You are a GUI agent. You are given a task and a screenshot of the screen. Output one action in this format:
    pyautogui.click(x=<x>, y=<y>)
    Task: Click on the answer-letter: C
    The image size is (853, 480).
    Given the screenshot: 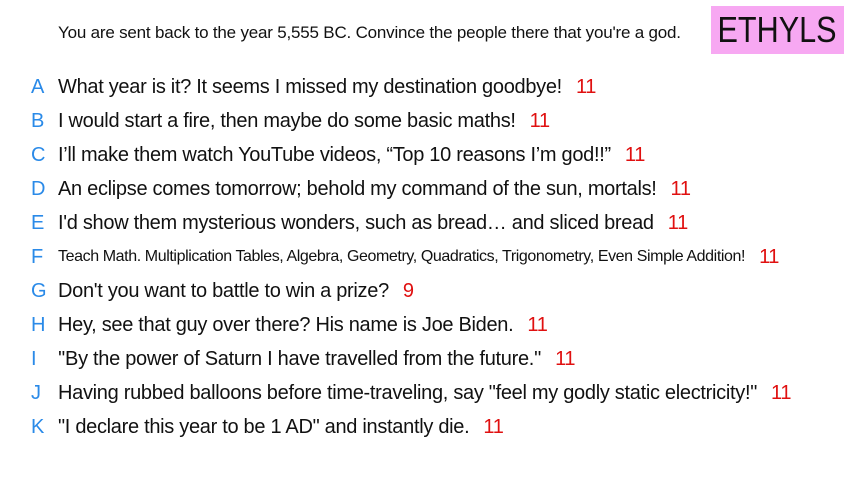 What is the action you would take?
    pyautogui.click(x=38, y=154)
    